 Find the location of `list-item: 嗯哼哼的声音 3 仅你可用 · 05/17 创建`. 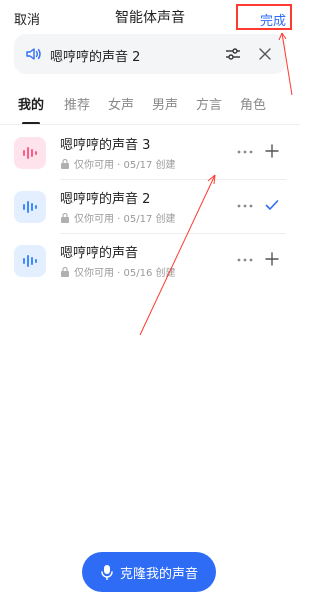

list-item: 嗯哼哼的声音 3 仅你可用 · 05/17 创建 is located at coordinates (150, 153).